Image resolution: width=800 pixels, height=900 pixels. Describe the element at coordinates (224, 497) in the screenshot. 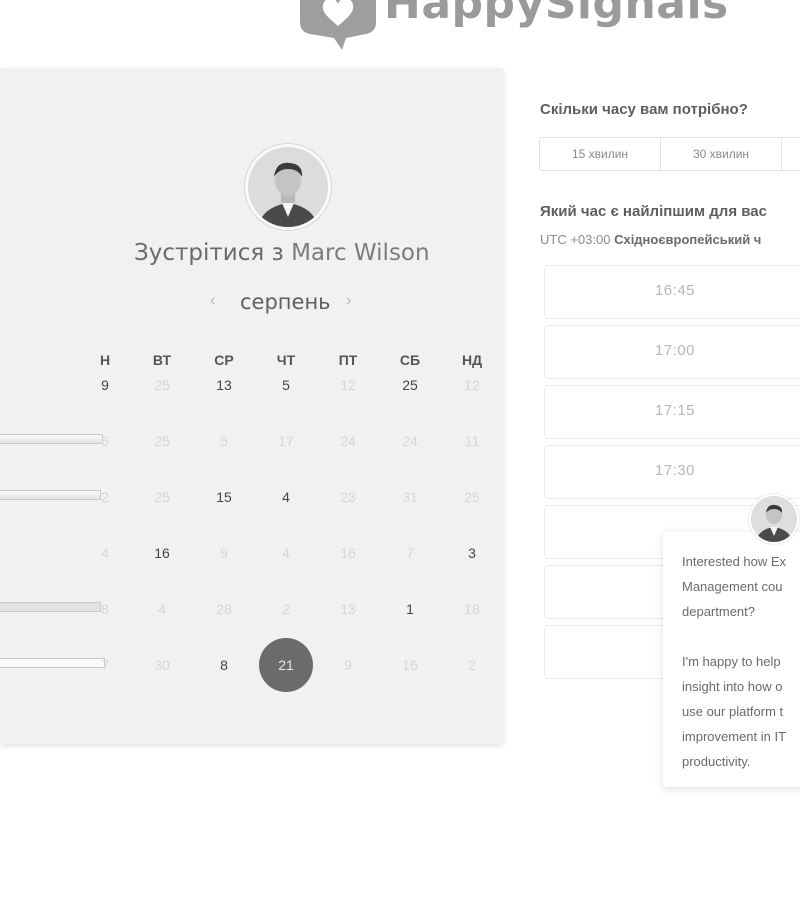

I see `calendar-day: 15` at that location.